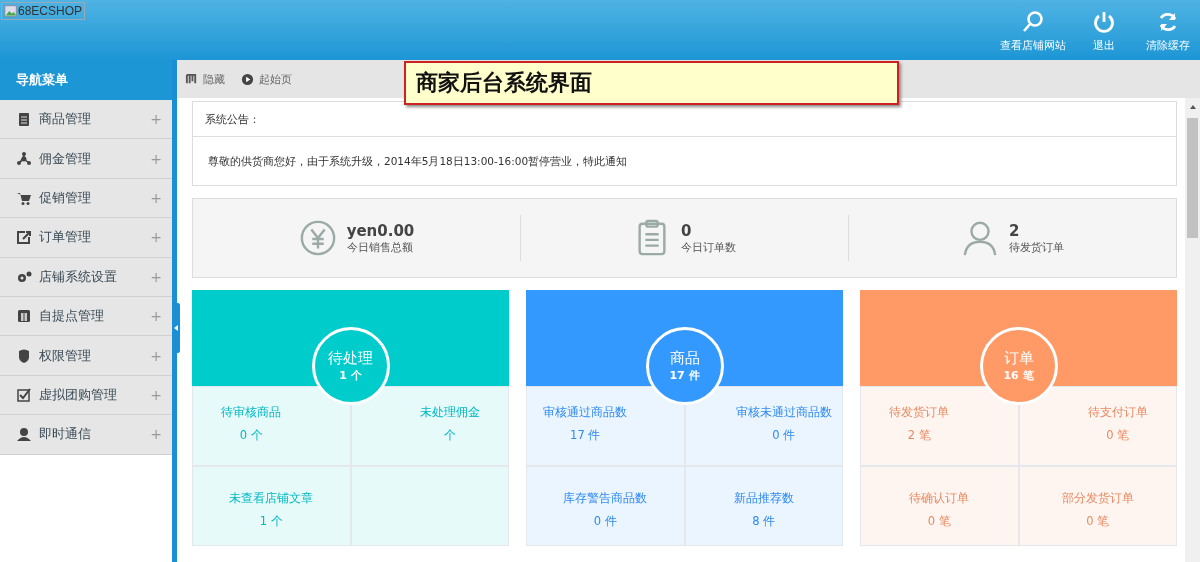  What do you see at coordinates (1117, 412) in the screenshot?
I see `cell-label: 待支付订单` at bounding box center [1117, 412].